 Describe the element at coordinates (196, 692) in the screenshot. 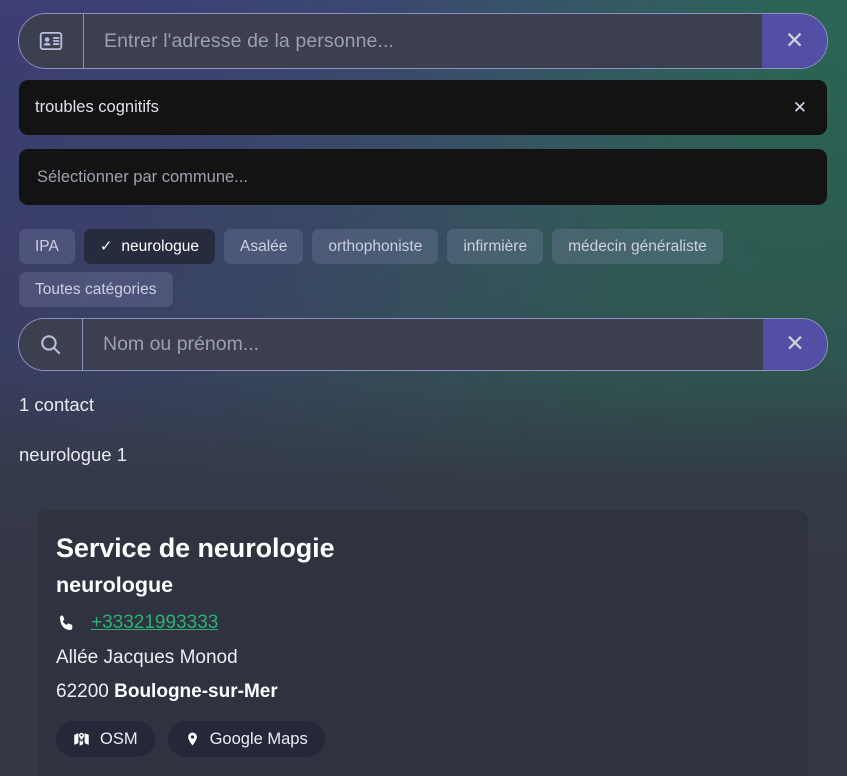

I see `card-city: Boulogne-sur-Mer` at that location.